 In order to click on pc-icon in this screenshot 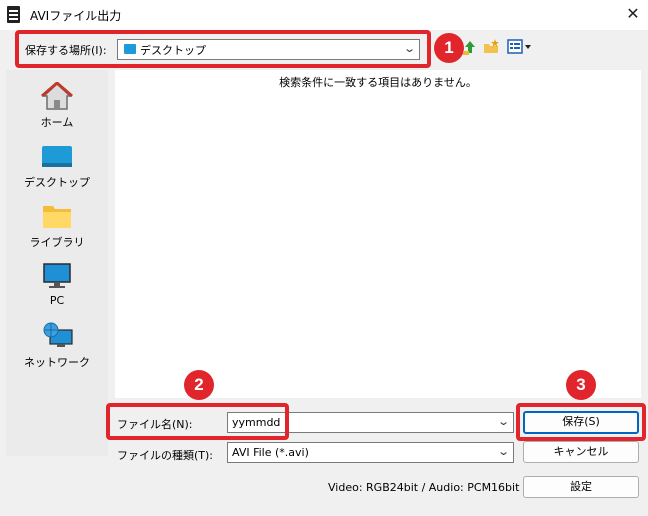, I will do `click(57, 275)`.